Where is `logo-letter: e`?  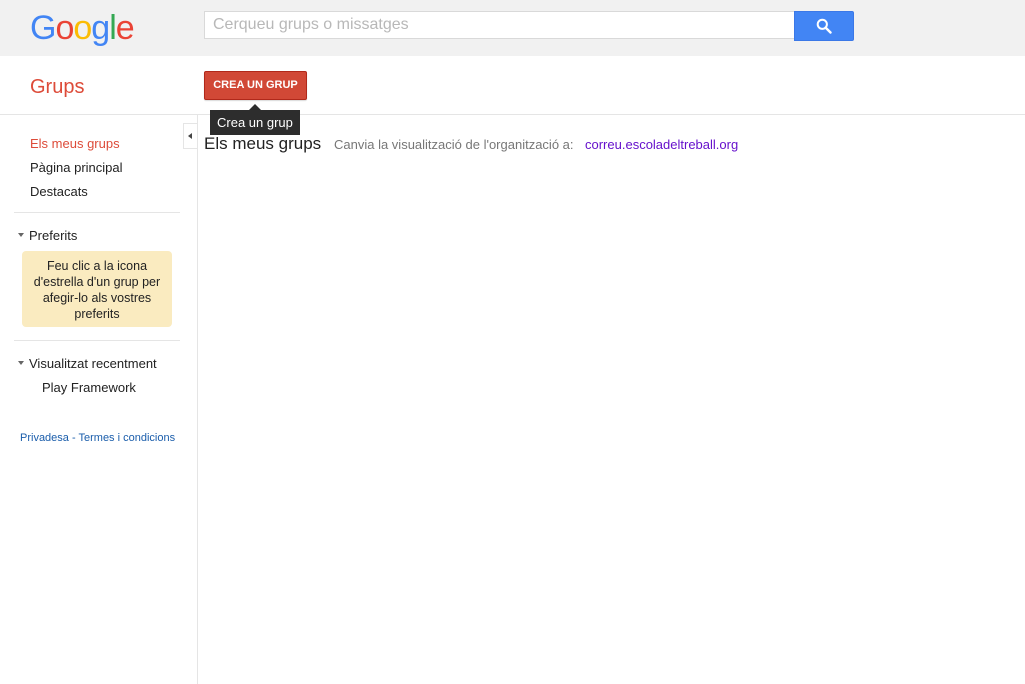
logo-letter: e is located at coordinates (125, 28).